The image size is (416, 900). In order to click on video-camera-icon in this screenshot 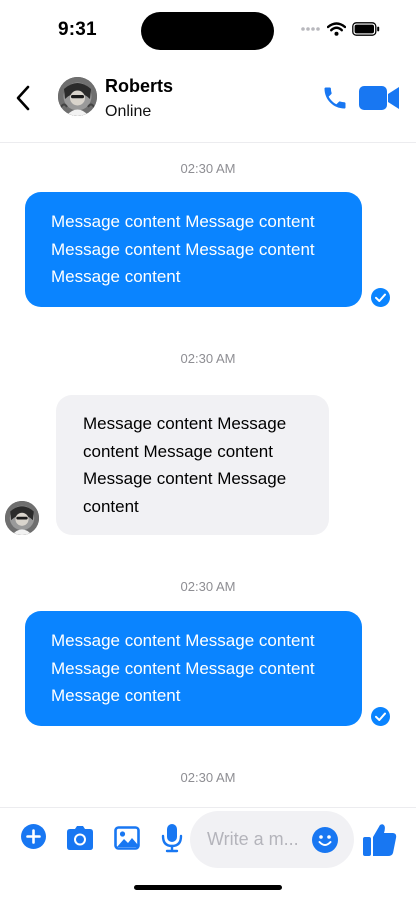, I will do `click(379, 98)`.